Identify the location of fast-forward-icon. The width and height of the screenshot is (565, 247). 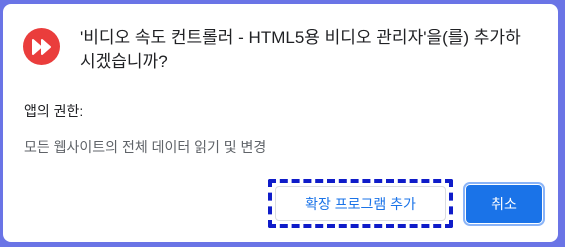
(41, 46).